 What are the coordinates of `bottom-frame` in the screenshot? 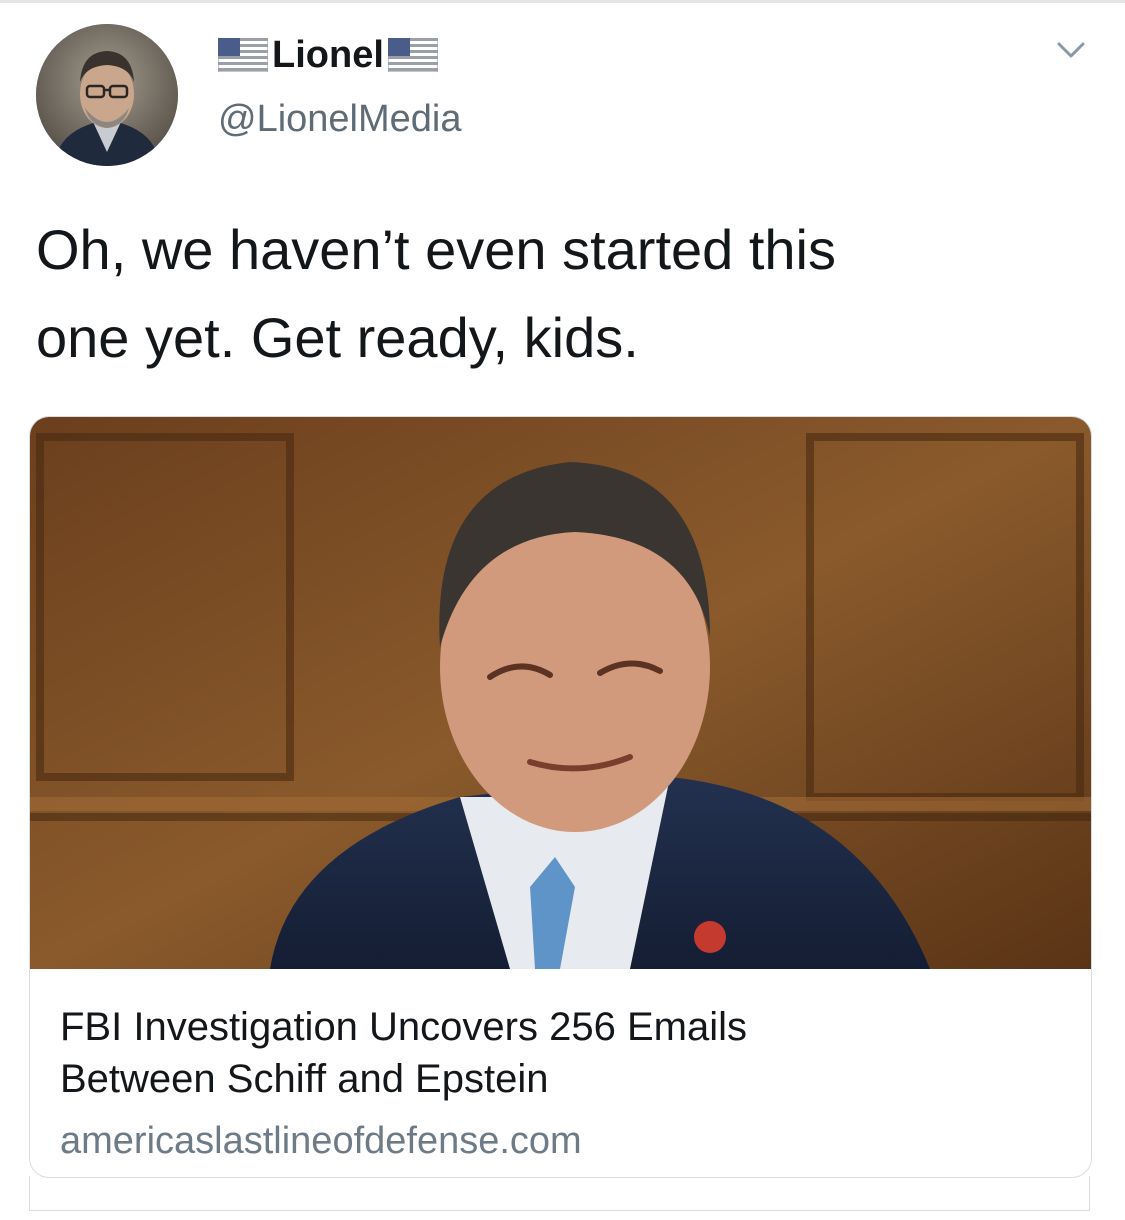 It's located at (559, 1193).